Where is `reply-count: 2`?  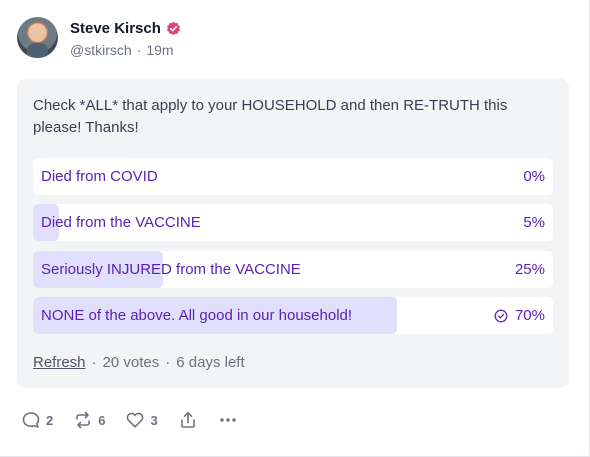 reply-count: 2 is located at coordinates (50, 420).